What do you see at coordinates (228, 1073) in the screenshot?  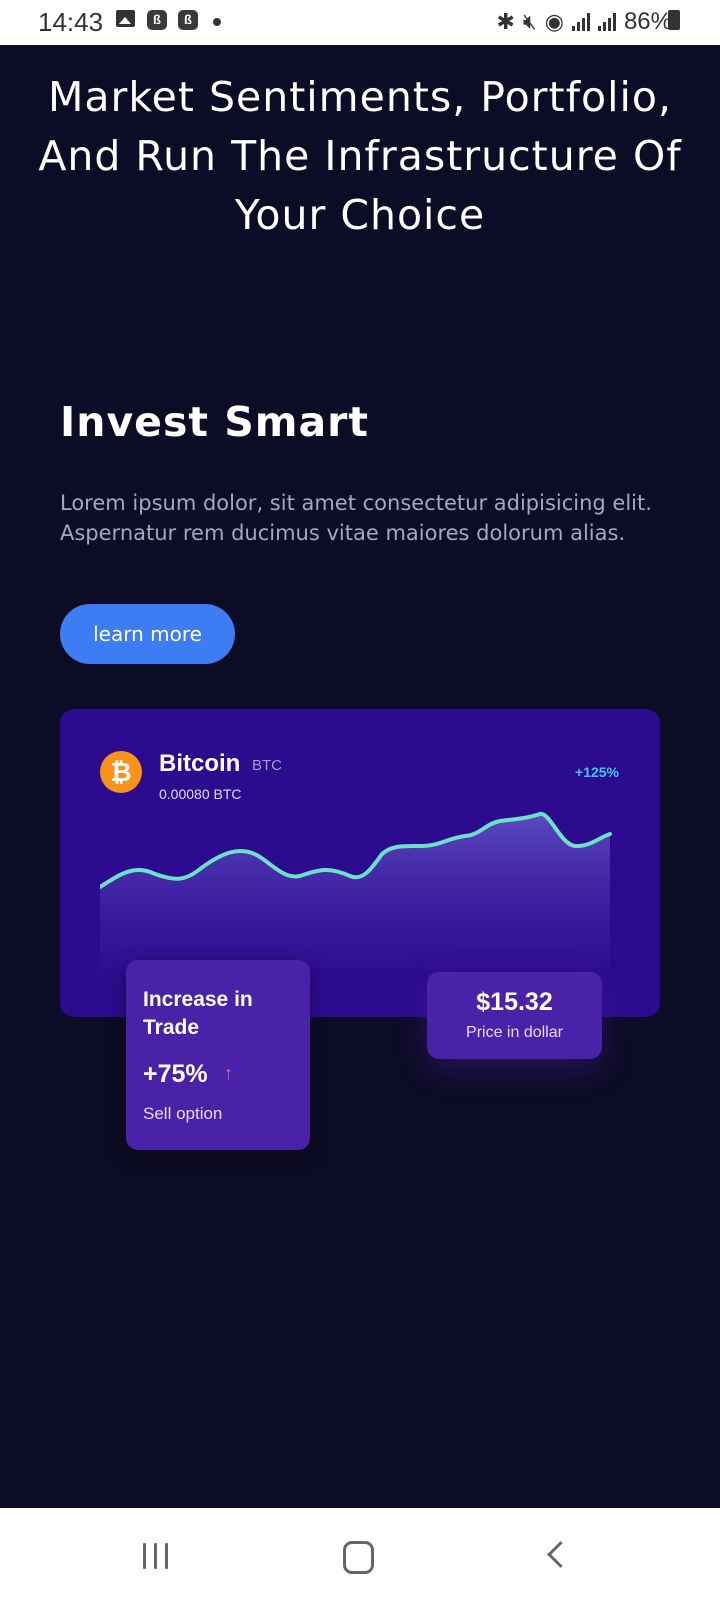 I see `arrow-up-icon: ↑` at bounding box center [228, 1073].